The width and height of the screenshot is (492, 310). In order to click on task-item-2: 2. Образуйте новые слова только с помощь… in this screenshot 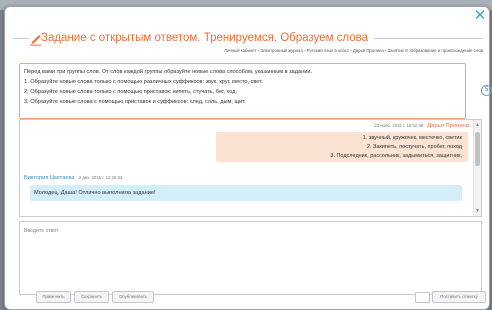, I will do `click(131, 92)`.